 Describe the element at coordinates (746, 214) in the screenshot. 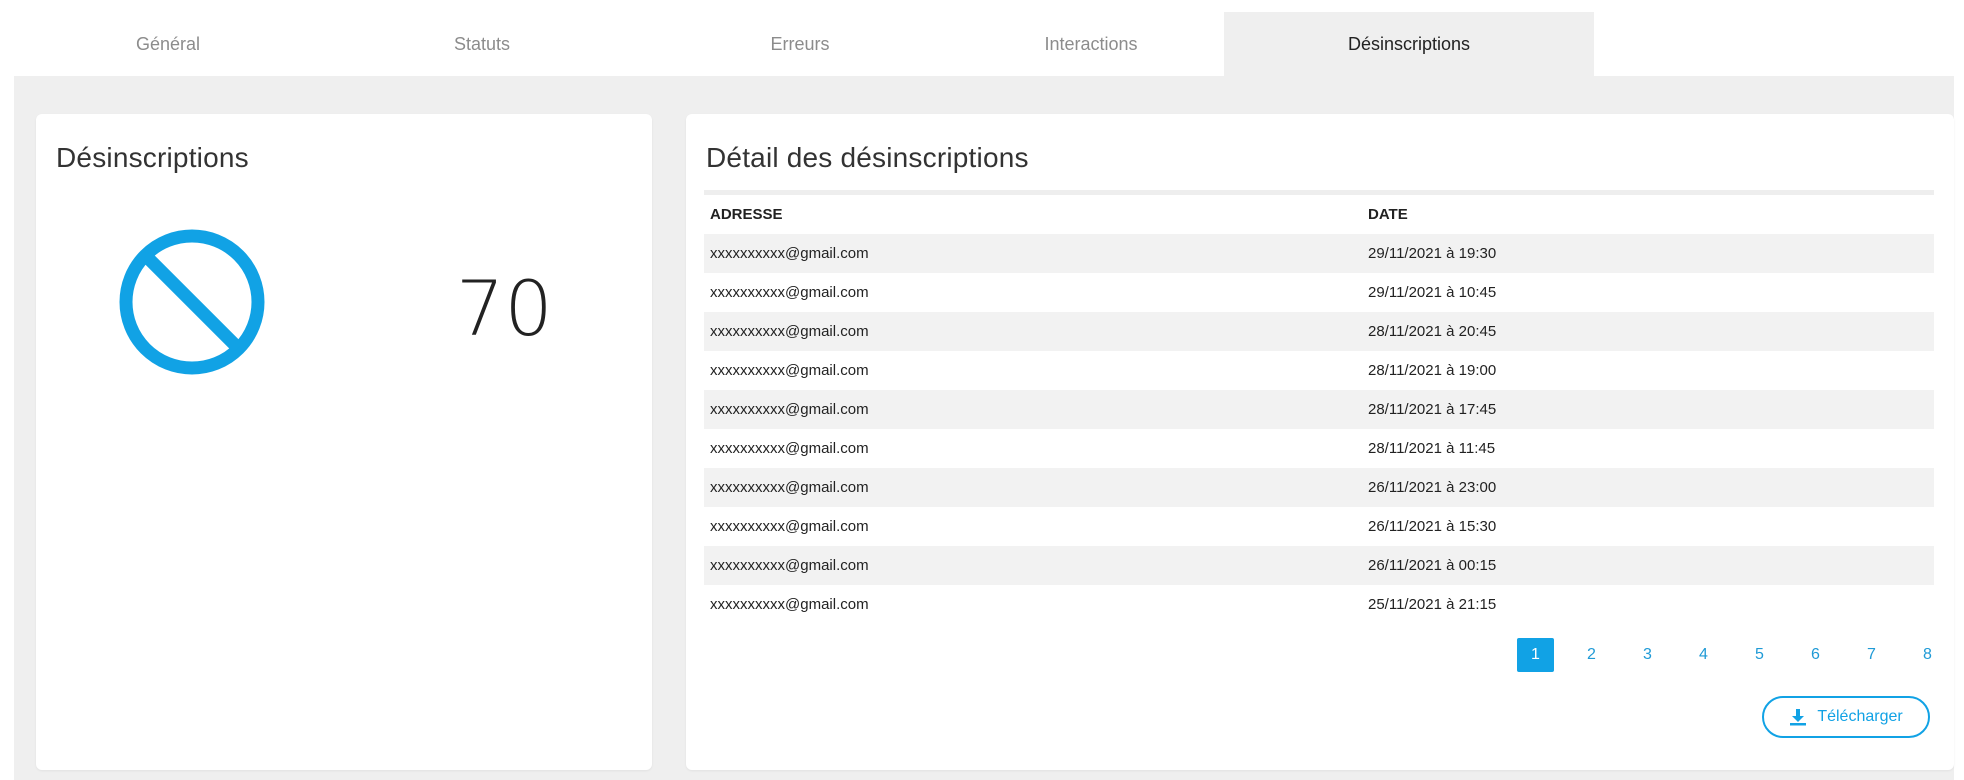

I see `column-header-address: ADRESSE` at that location.